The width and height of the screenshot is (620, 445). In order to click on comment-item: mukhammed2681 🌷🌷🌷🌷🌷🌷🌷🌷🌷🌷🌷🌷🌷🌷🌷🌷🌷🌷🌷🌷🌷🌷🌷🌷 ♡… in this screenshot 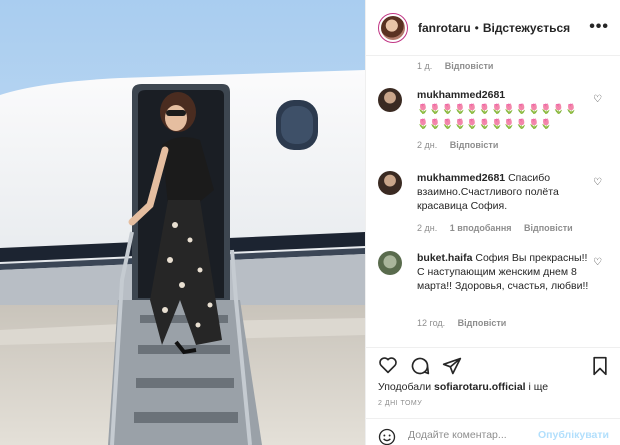, I will do `click(498, 123)`.